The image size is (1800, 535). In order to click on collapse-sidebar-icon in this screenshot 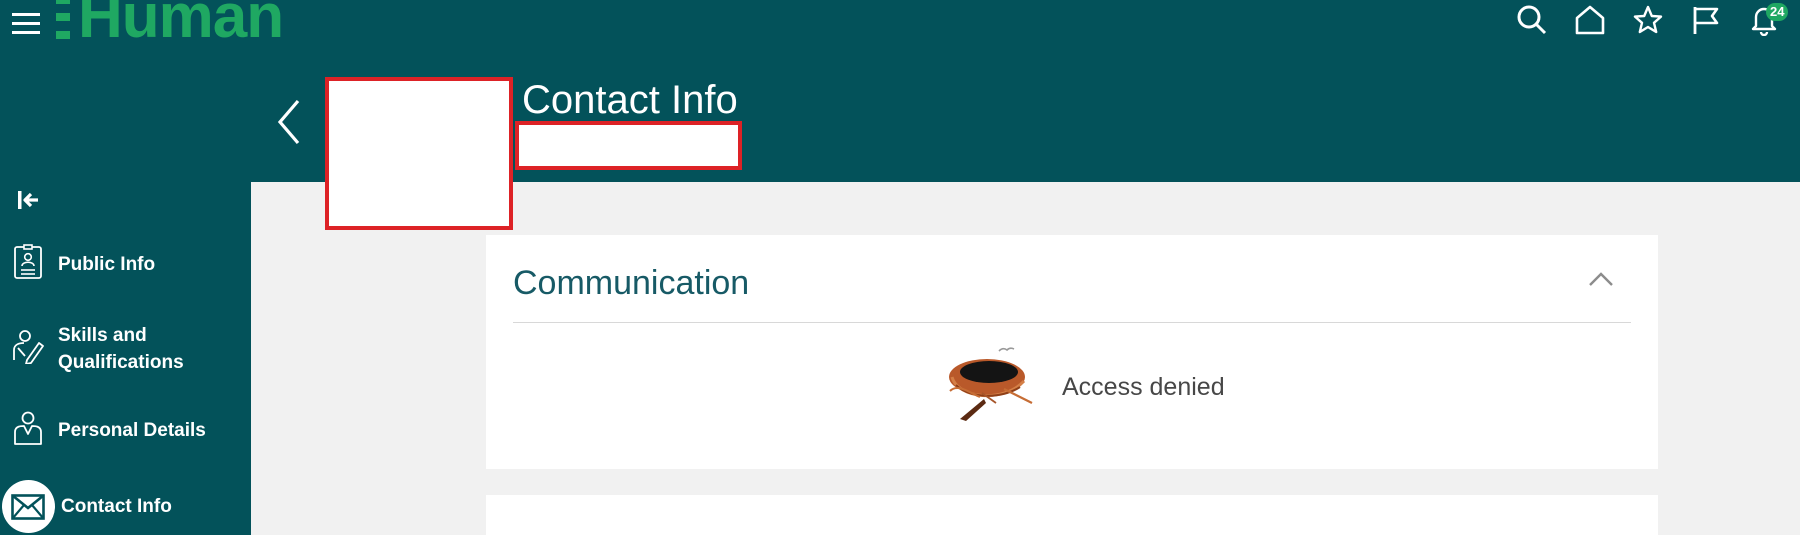, I will do `click(29, 200)`.